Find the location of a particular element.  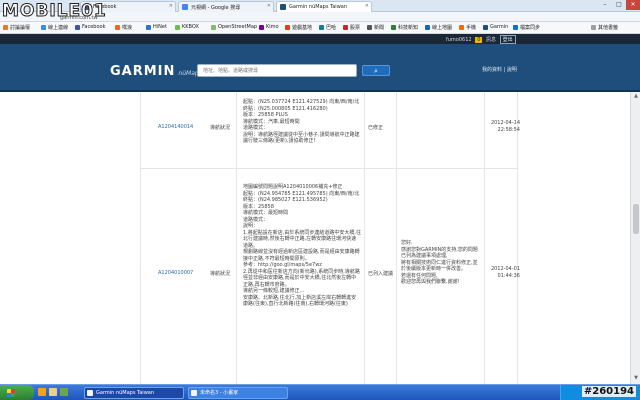

header-links: 我的資料 | 說明 is located at coordinates (499, 69).